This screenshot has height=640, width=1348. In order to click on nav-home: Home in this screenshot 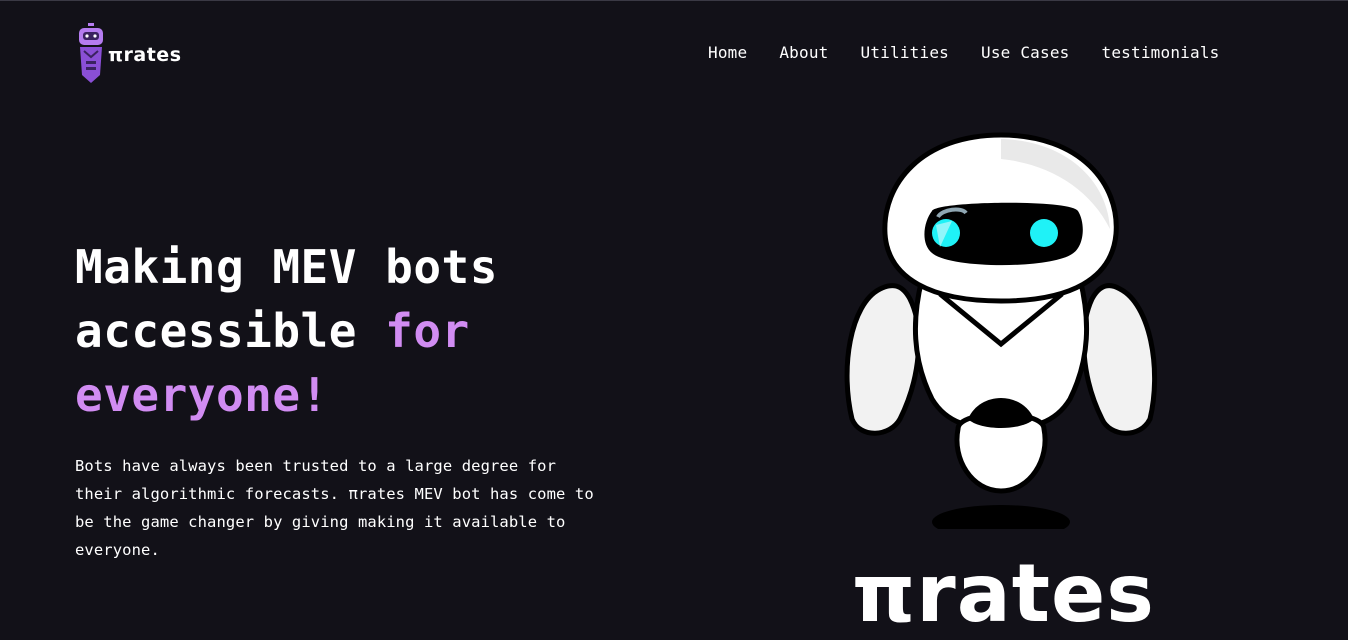, I will do `click(727, 52)`.